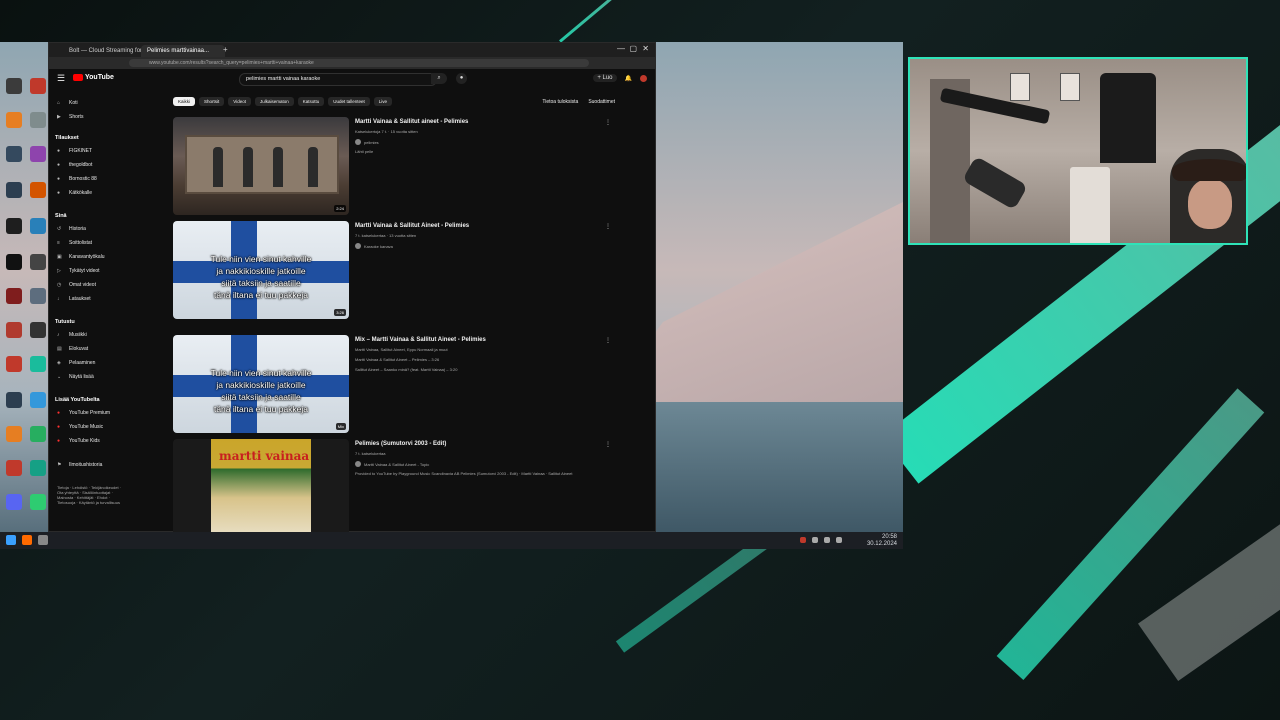  I want to click on sidebar-item-premium: ● YouTube Premium, so click(83, 413).